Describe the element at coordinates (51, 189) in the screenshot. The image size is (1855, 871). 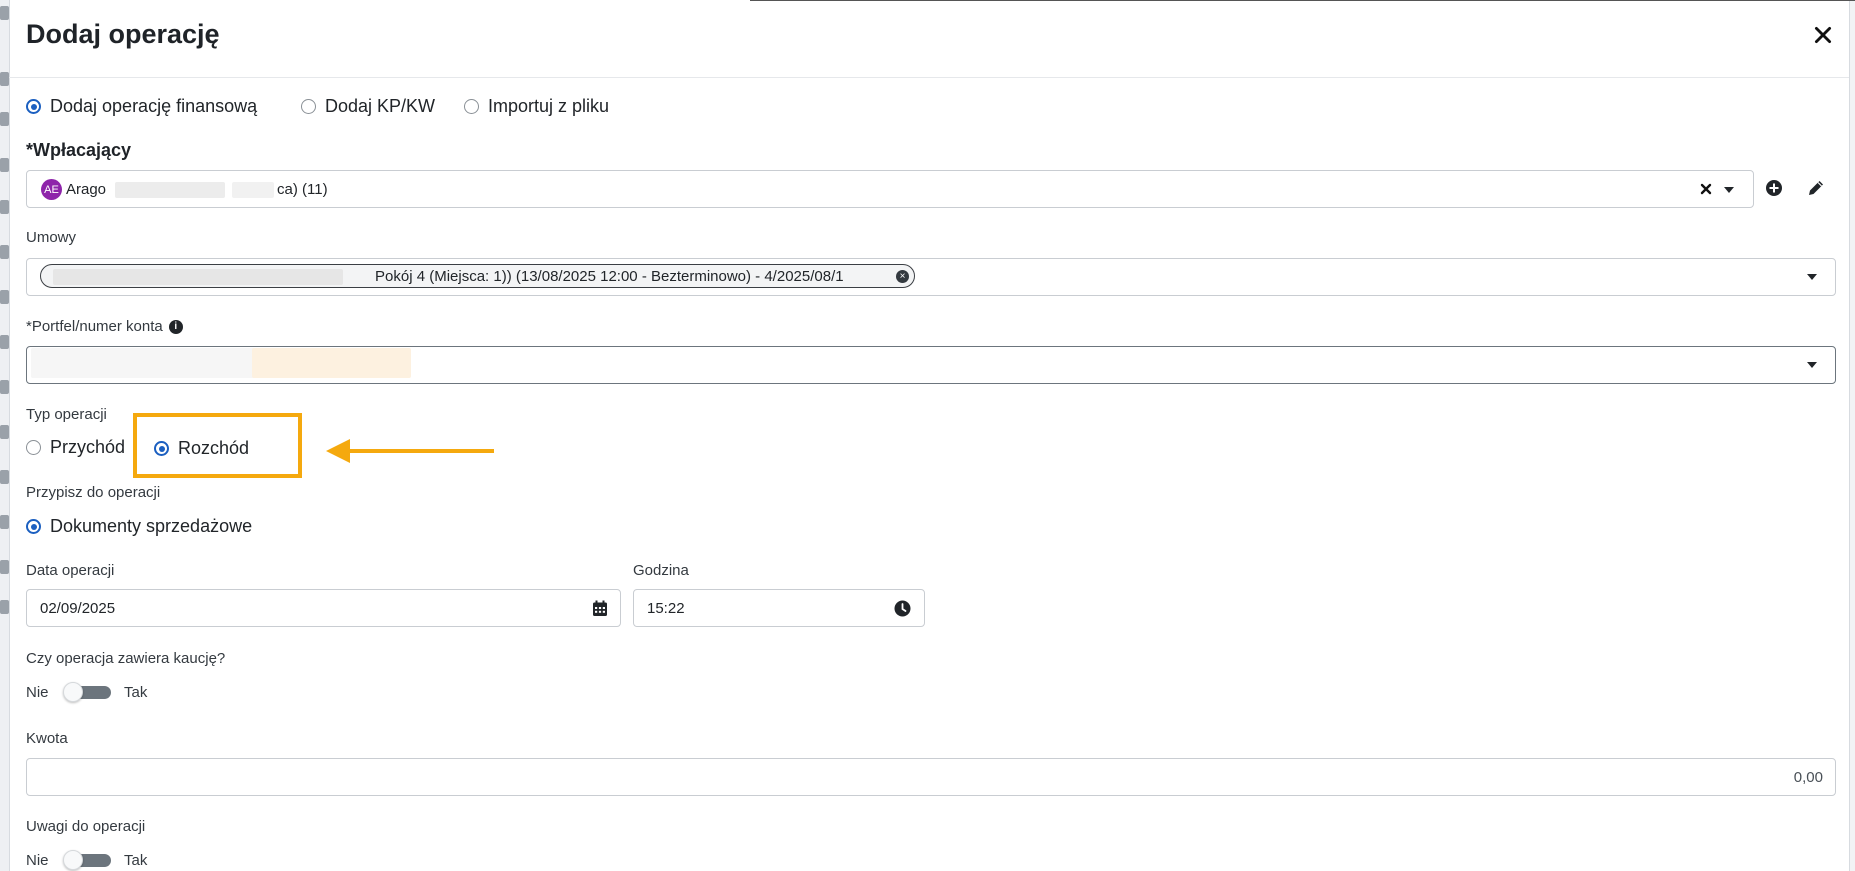
I see `avatar: AE` at that location.